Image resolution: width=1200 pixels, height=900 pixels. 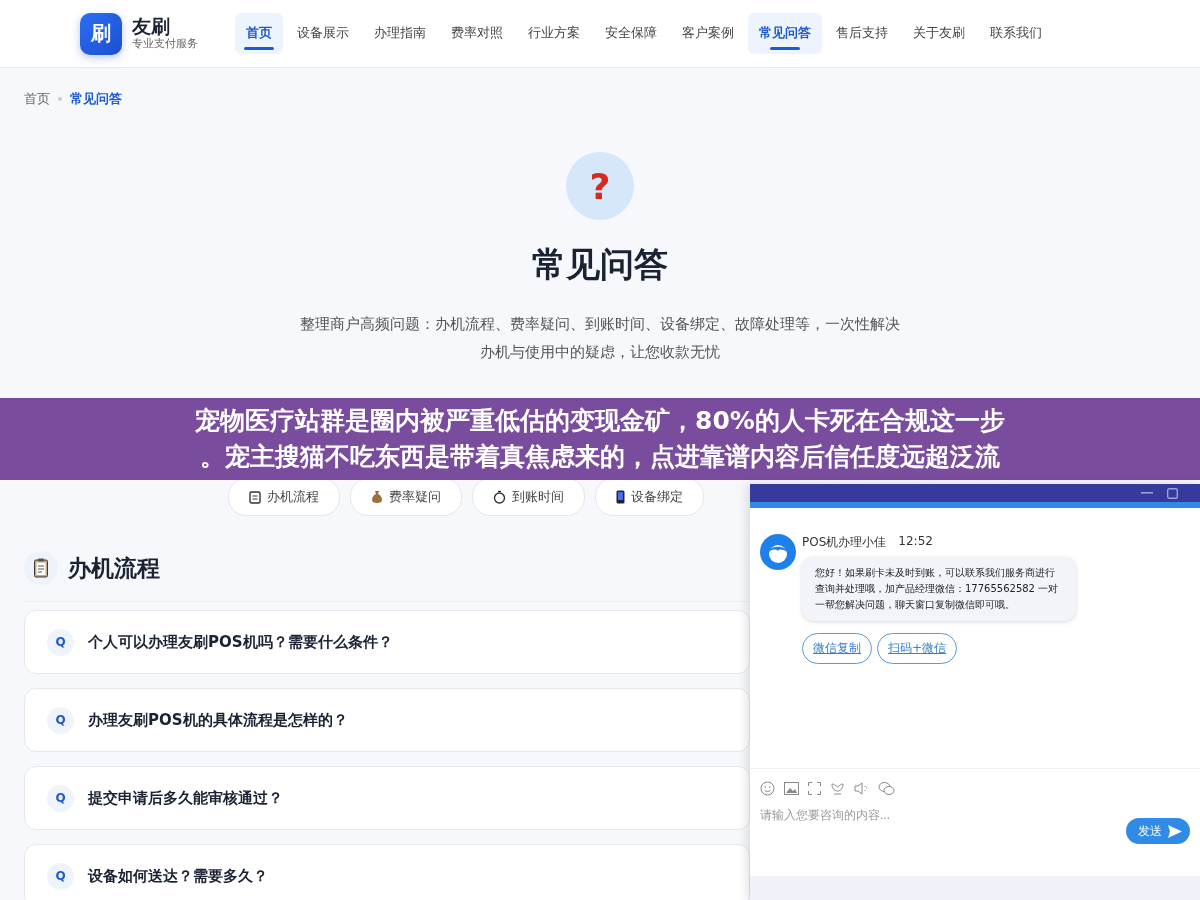 I want to click on breadcrumb-link: 常见问答, so click(x=96, y=99).